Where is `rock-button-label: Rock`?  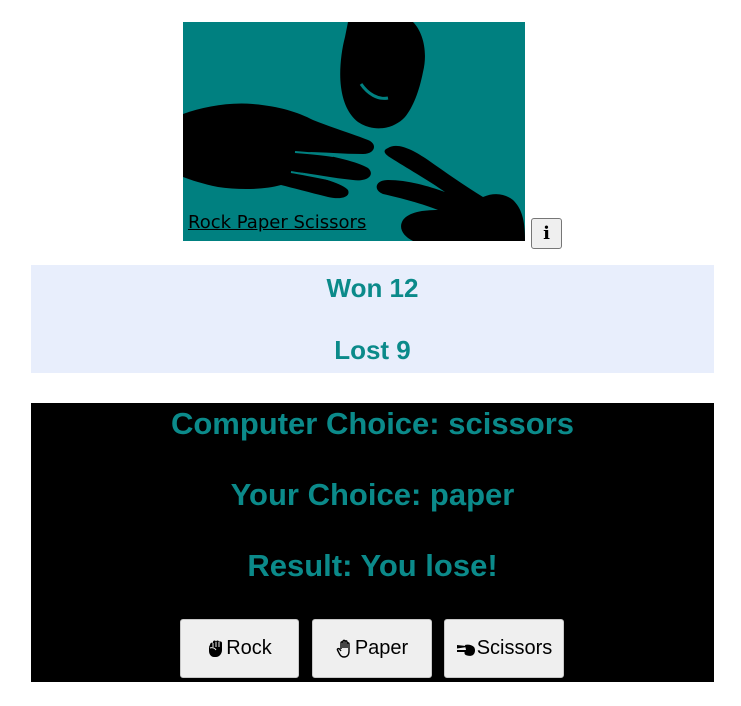 rock-button-label: Rock is located at coordinates (249, 648).